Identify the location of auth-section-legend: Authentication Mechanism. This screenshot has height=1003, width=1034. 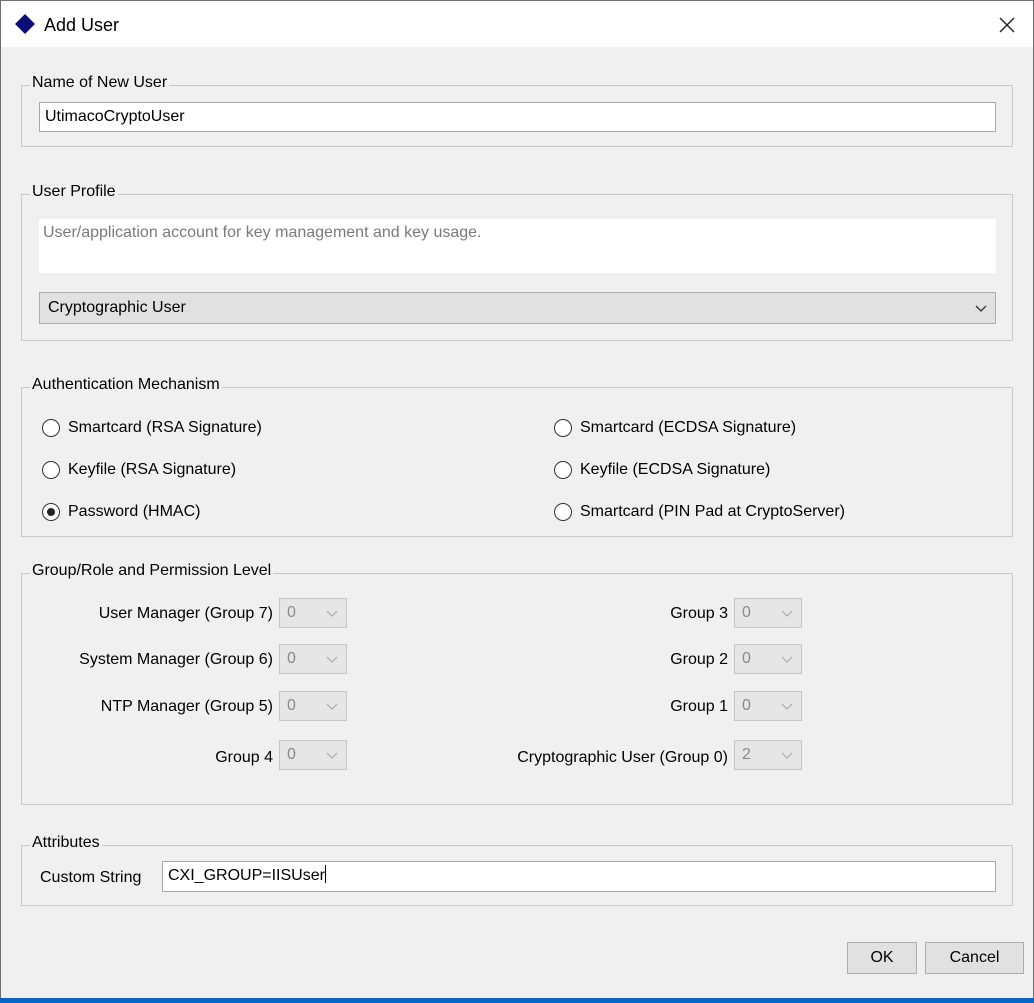
(126, 385).